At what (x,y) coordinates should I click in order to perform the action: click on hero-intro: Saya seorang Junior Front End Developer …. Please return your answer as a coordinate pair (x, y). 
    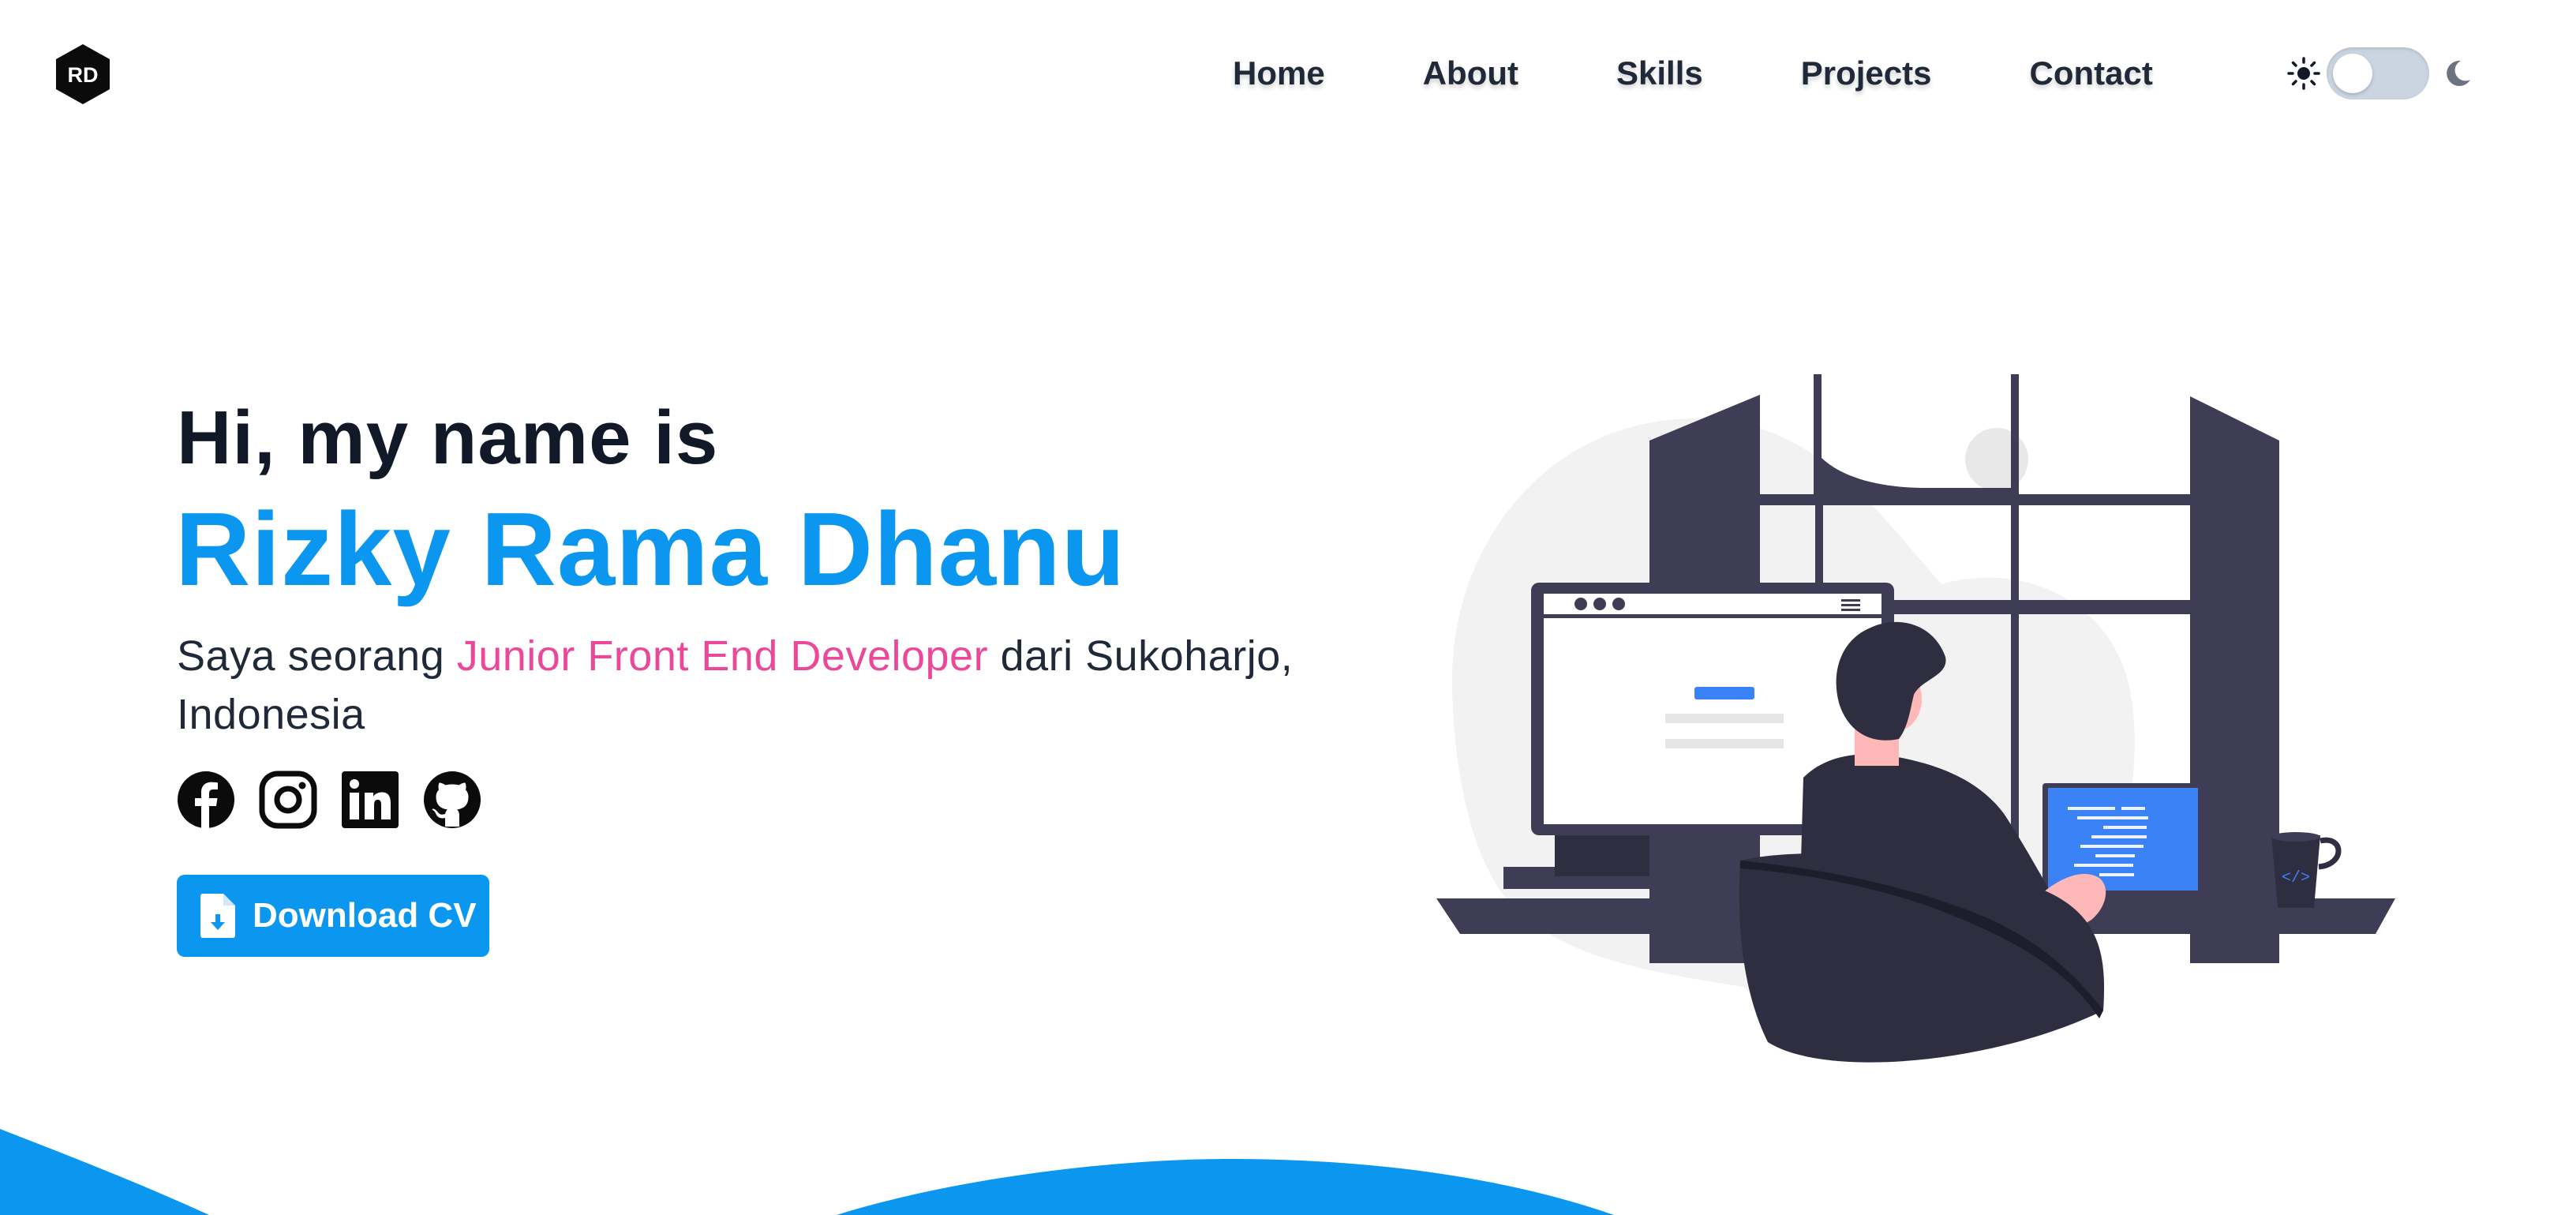
    Looking at the image, I should click on (769, 685).